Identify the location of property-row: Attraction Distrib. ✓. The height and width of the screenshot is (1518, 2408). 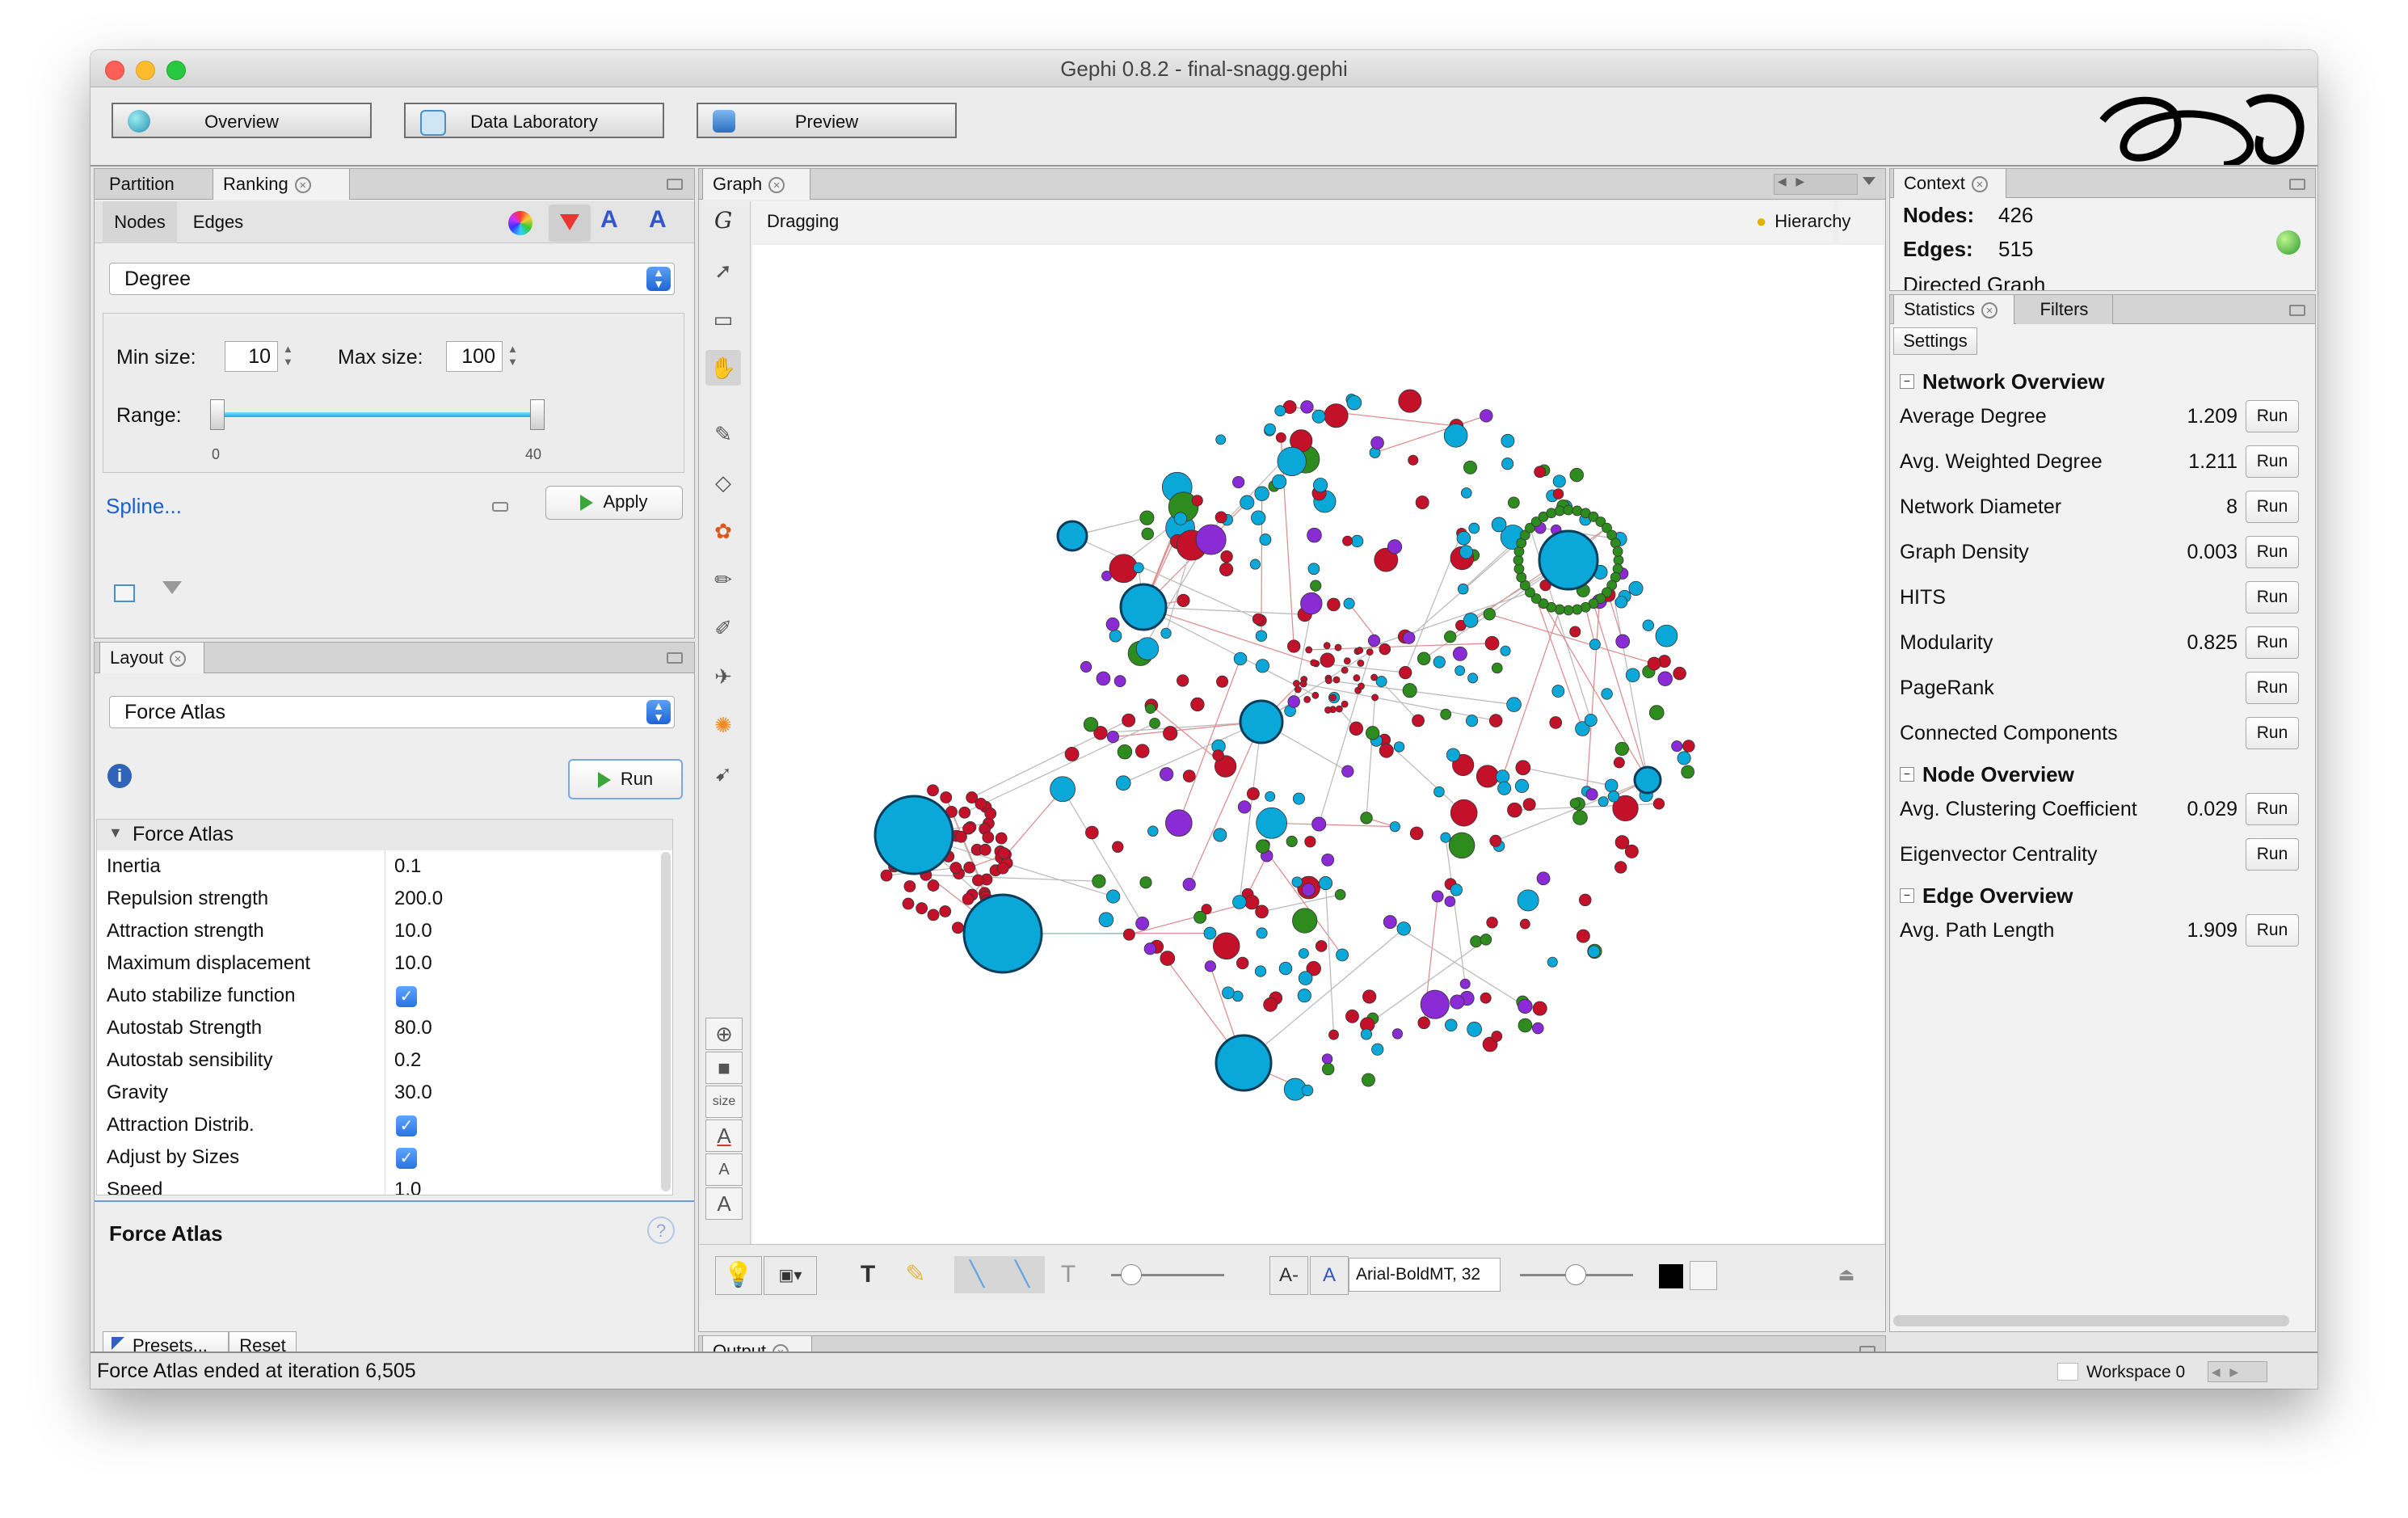
(380, 1125).